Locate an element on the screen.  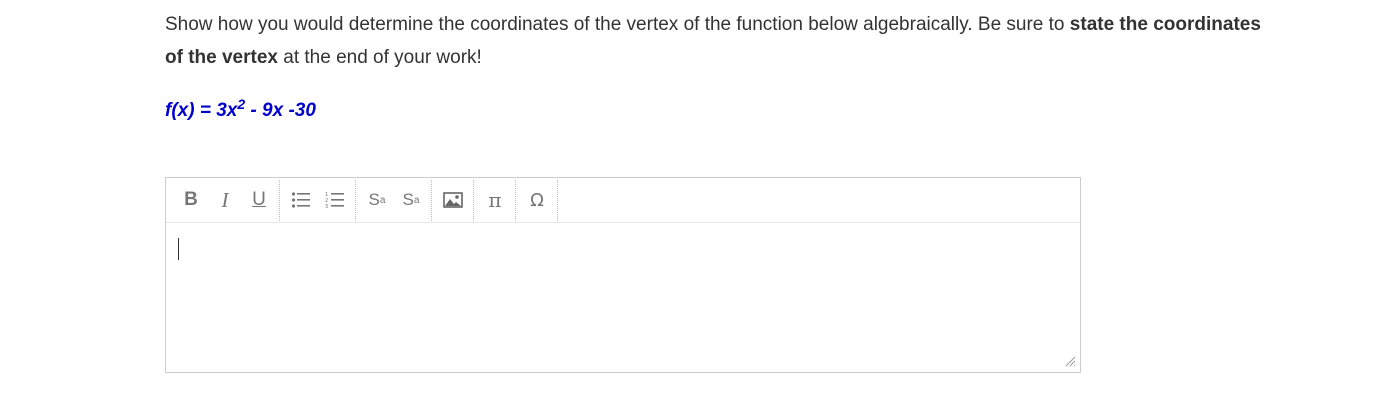
special-characters-button: Ω is located at coordinates (537, 200).